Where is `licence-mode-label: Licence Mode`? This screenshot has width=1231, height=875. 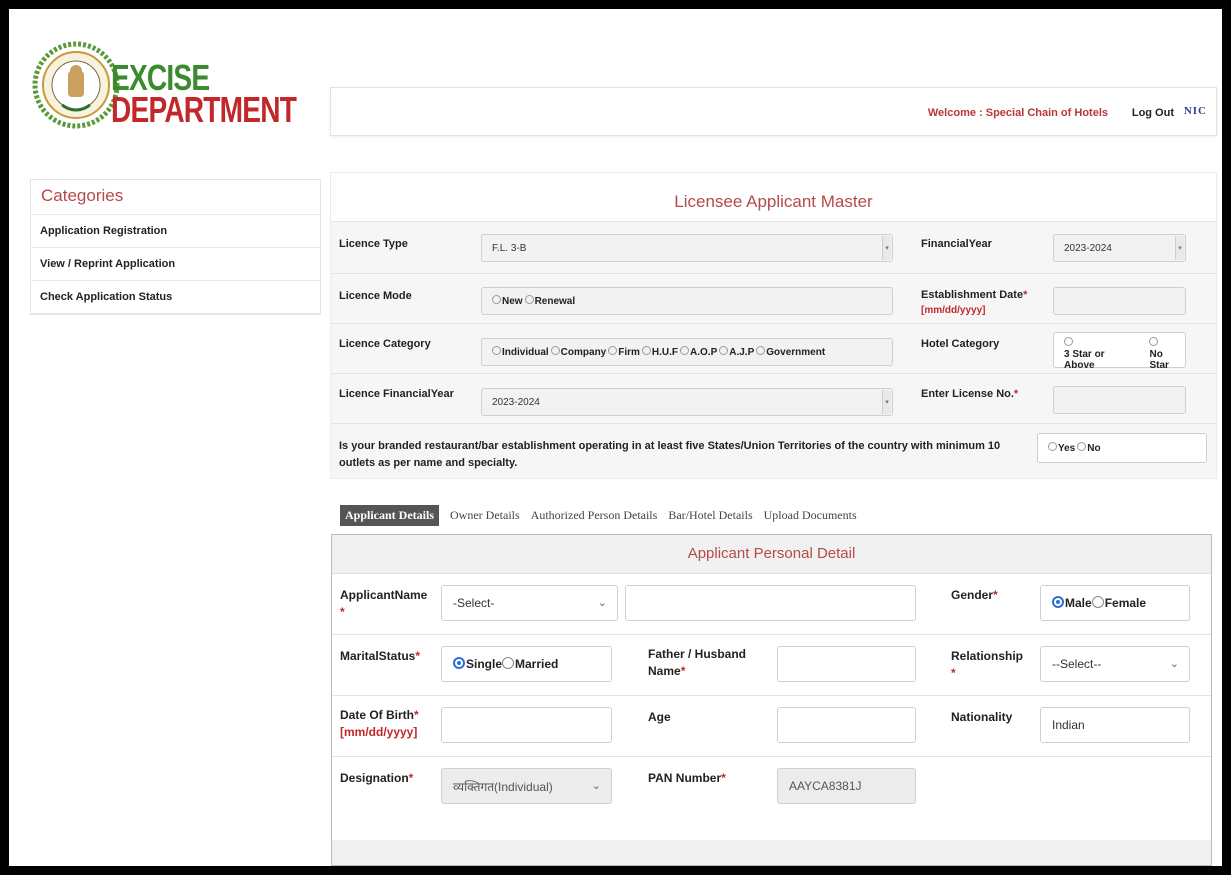 licence-mode-label: Licence Mode is located at coordinates (375, 296).